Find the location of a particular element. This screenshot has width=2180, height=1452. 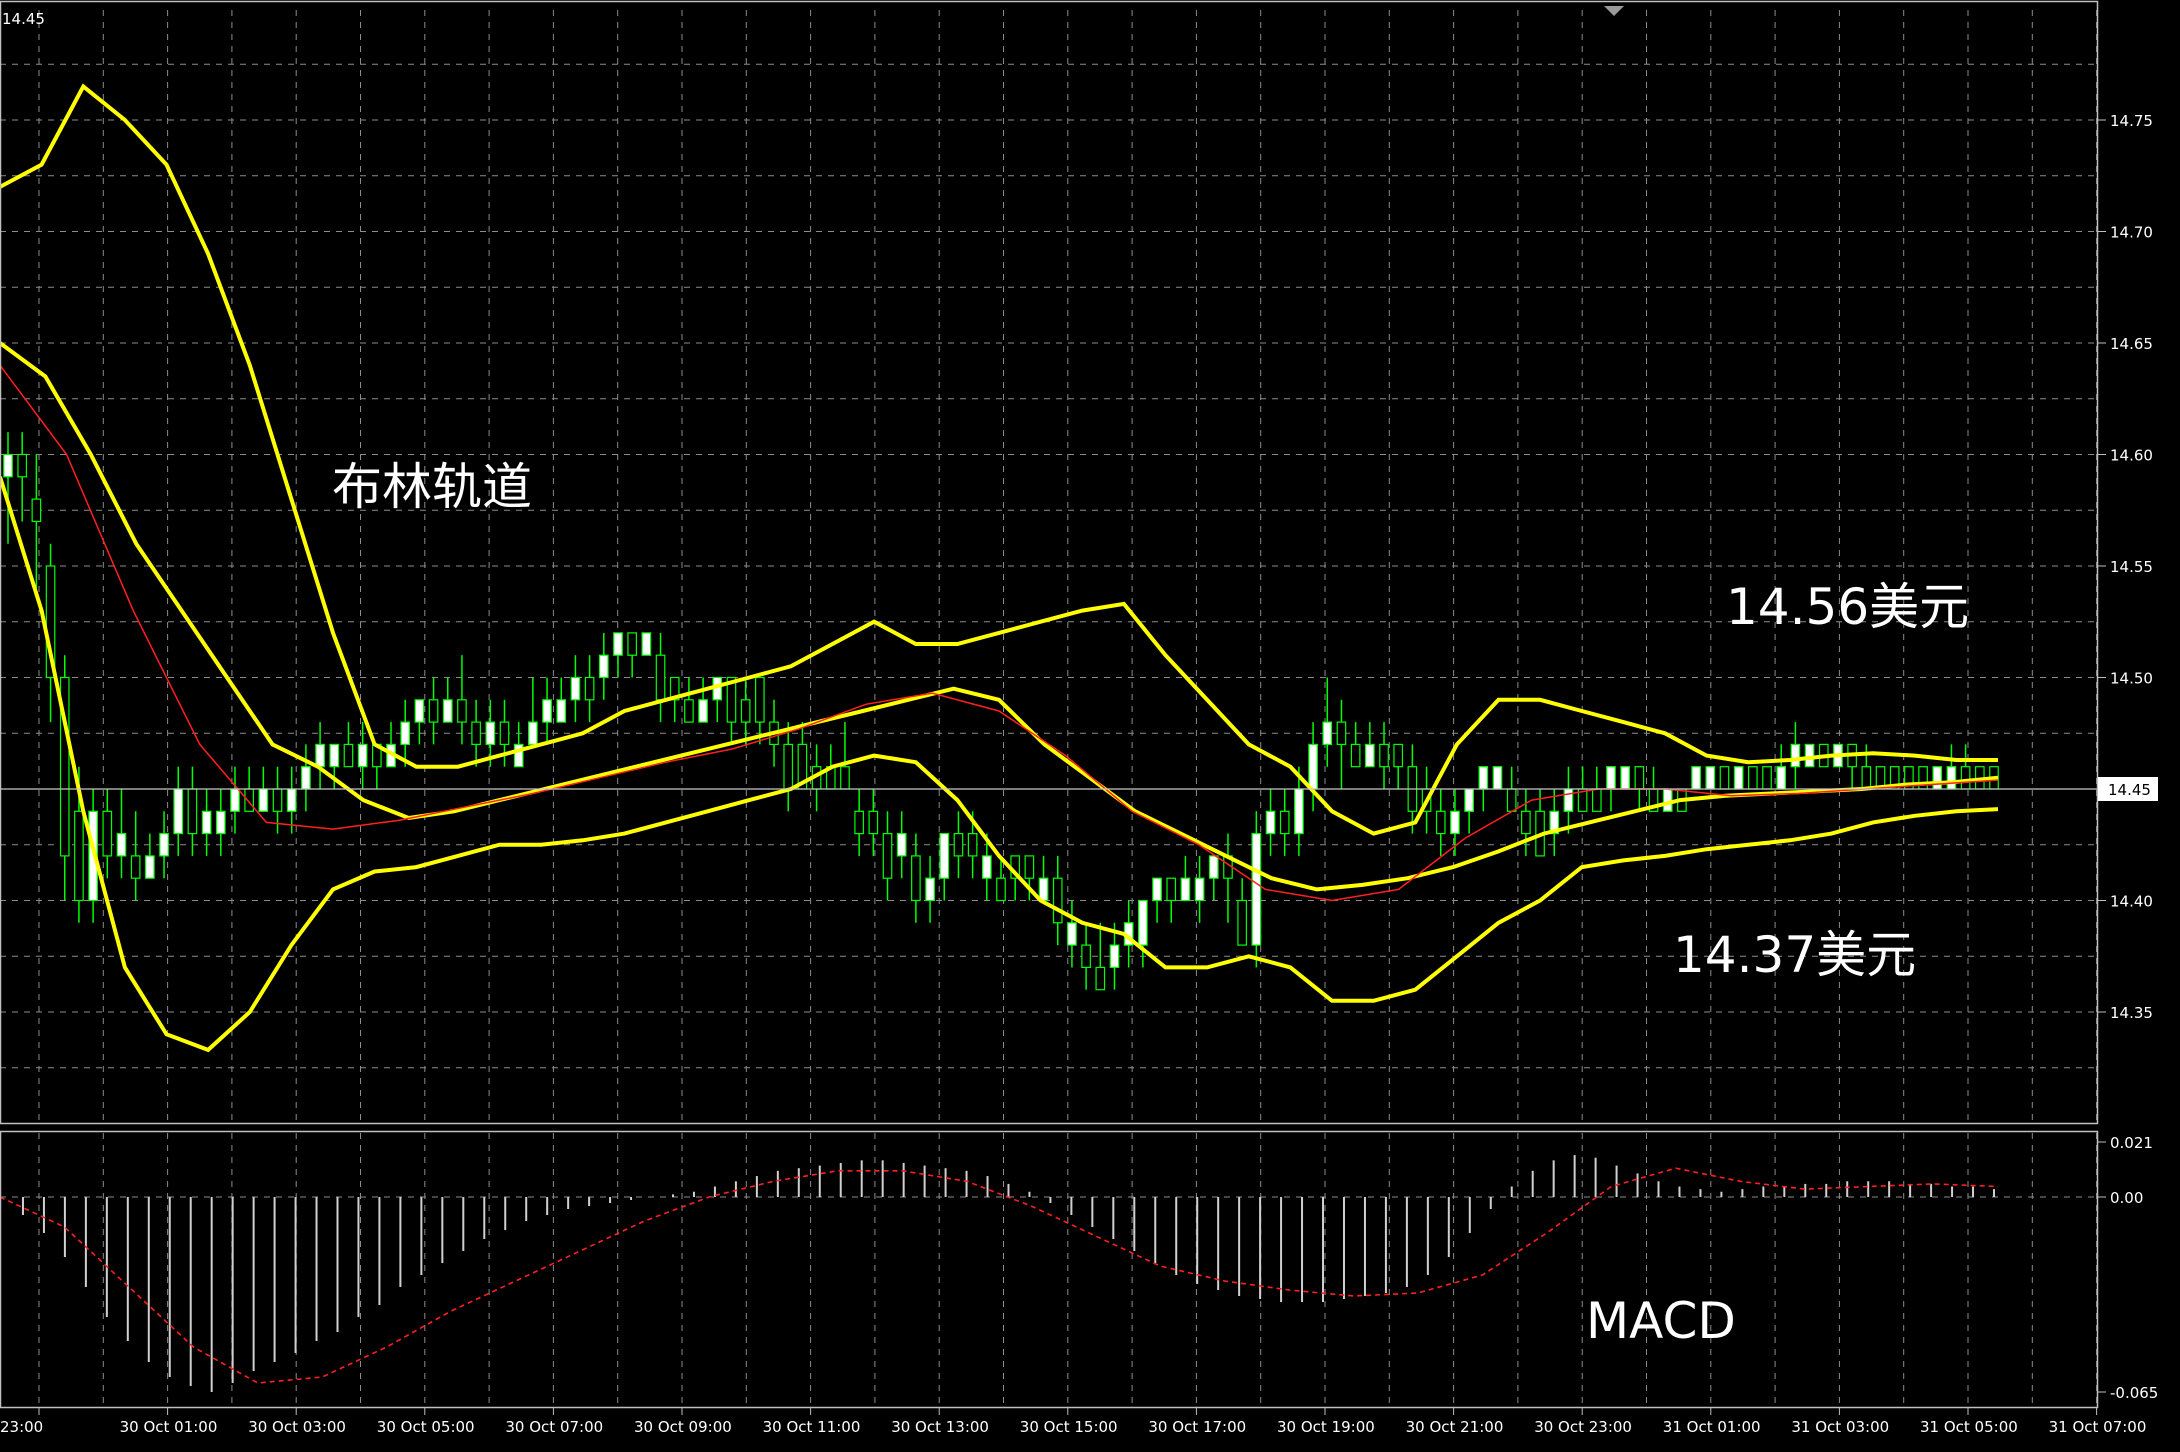

time-tick-label: 23:00 is located at coordinates (21, 1427).